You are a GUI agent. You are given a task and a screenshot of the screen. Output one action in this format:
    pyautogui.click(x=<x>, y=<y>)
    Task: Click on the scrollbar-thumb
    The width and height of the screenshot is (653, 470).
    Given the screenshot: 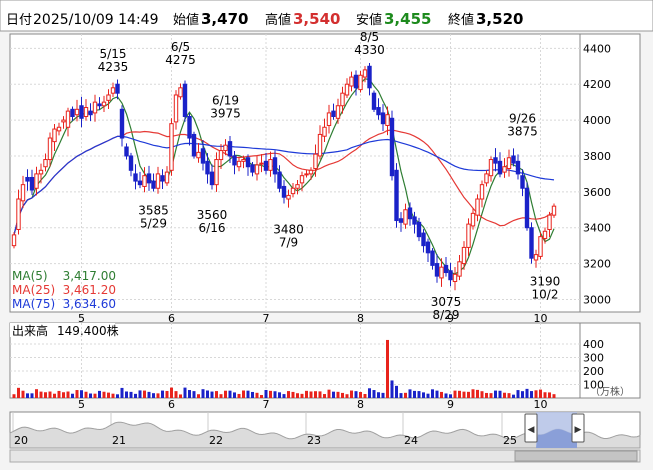 What is the action you would take?
    pyautogui.click(x=576, y=456)
    